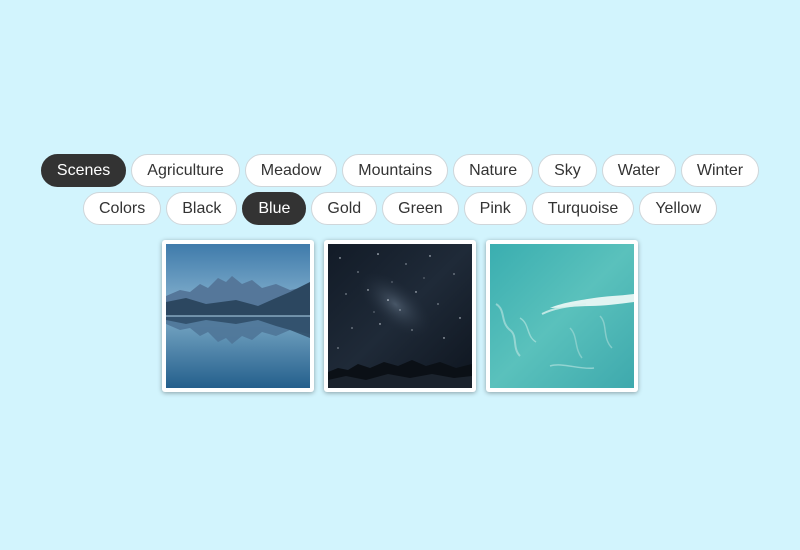 This screenshot has height=550, width=800. Describe the element at coordinates (344, 208) in the screenshot. I see `filter-pill-gold: Gold` at that location.